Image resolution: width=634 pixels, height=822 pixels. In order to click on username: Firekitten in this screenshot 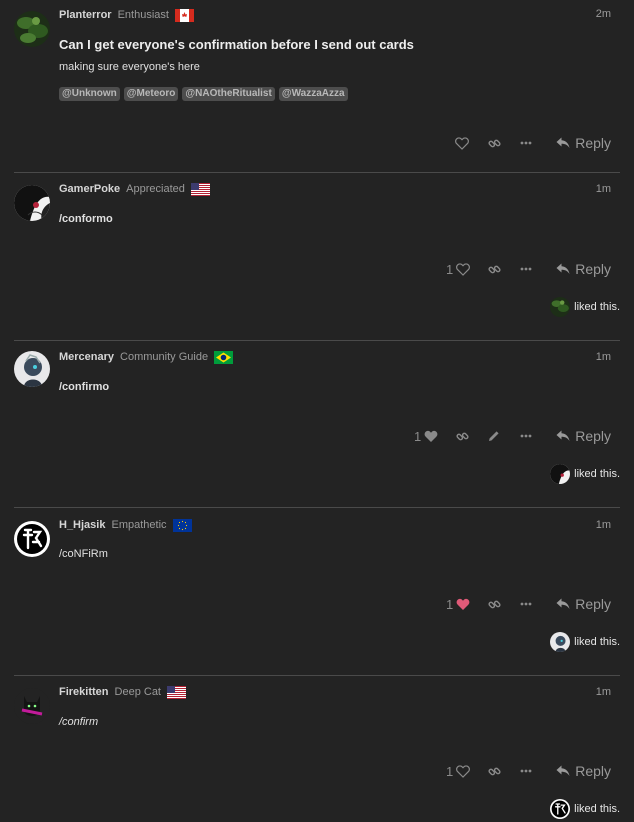, I will do `click(84, 692)`.